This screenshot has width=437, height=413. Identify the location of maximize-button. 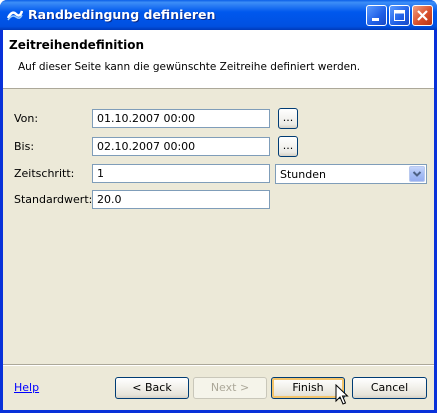
(399, 15).